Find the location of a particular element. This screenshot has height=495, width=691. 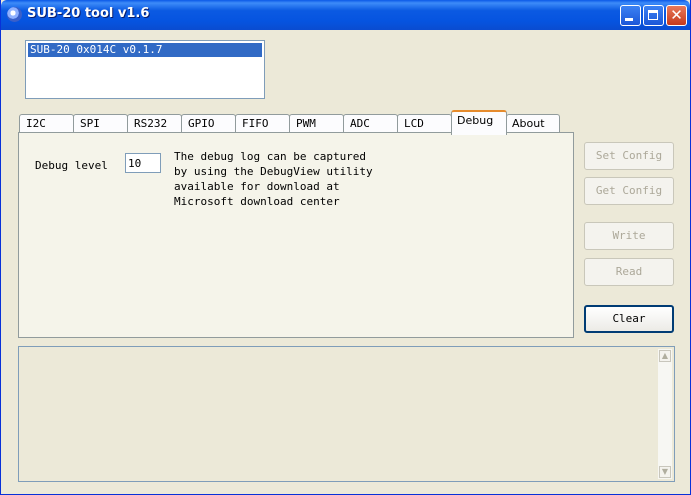

app-gear-icon is located at coordinates (14, 14).